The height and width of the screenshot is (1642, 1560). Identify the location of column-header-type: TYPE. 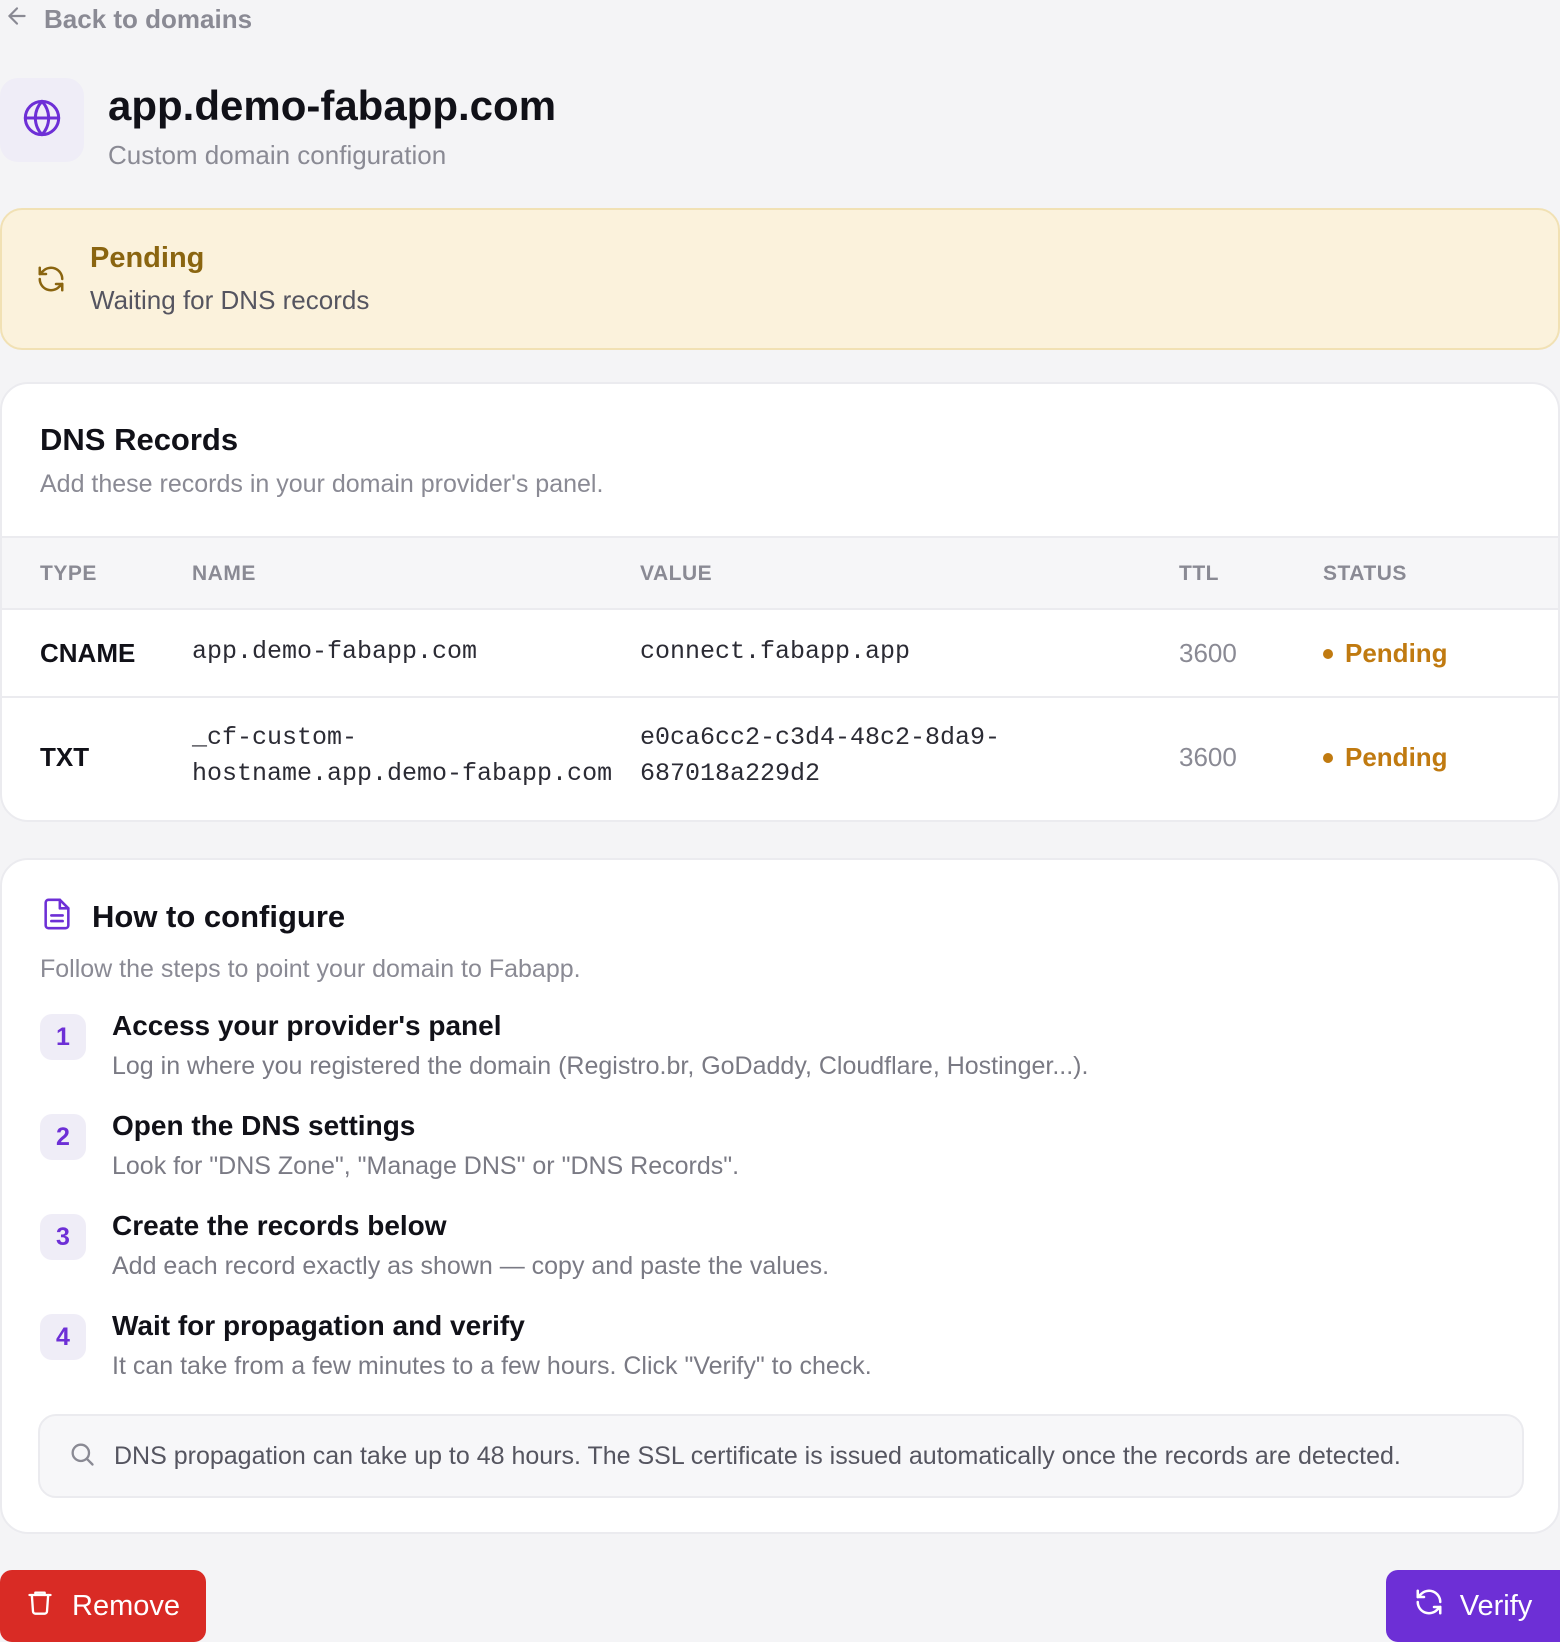
(68, 573).